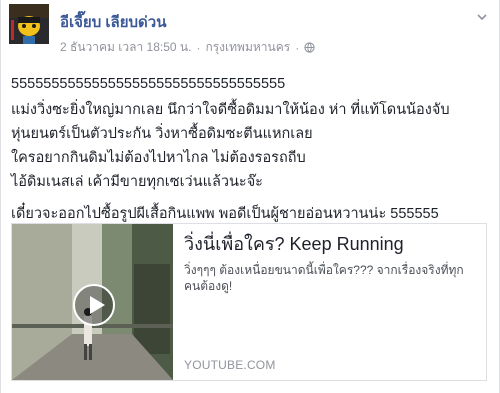 The width and height of the screenshot is (500, 393). What do you see at coordinates (125, 47) in the screenshot?
I see `post-date: 2 ธันวาคม เวลา 18:50 น.` at bounding box center [125, 47].